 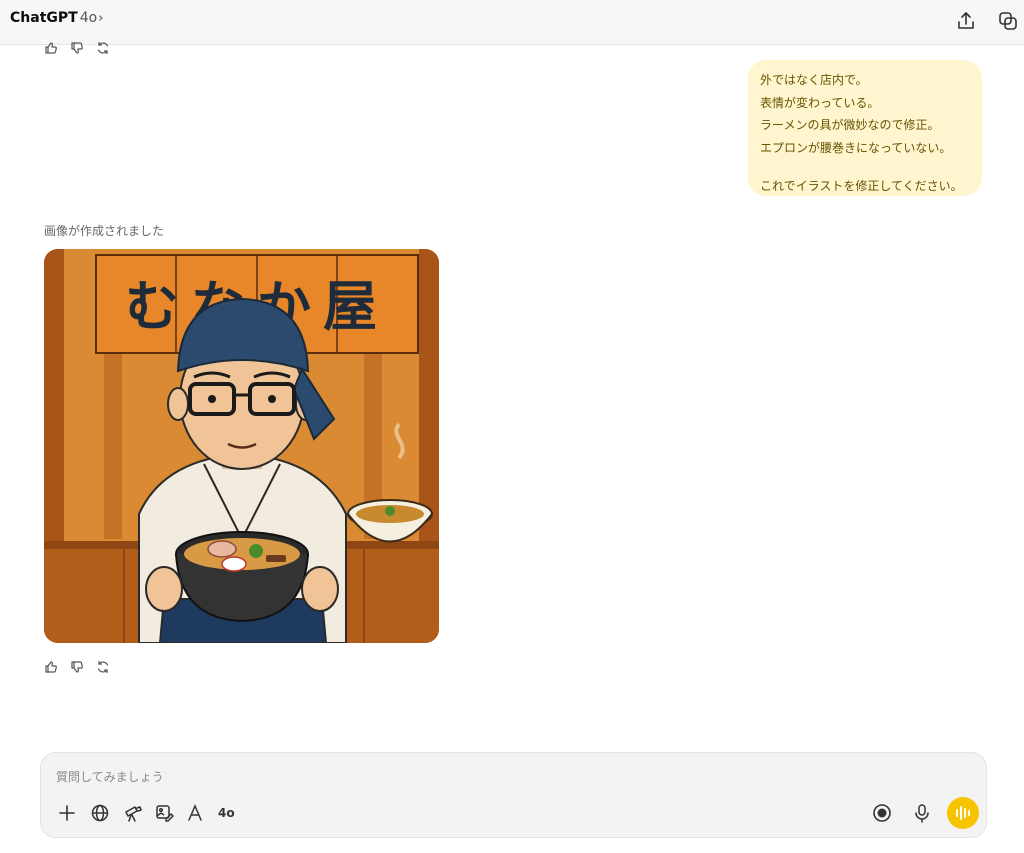 I want to click on microphone-icon, so click(x=922, y=813).